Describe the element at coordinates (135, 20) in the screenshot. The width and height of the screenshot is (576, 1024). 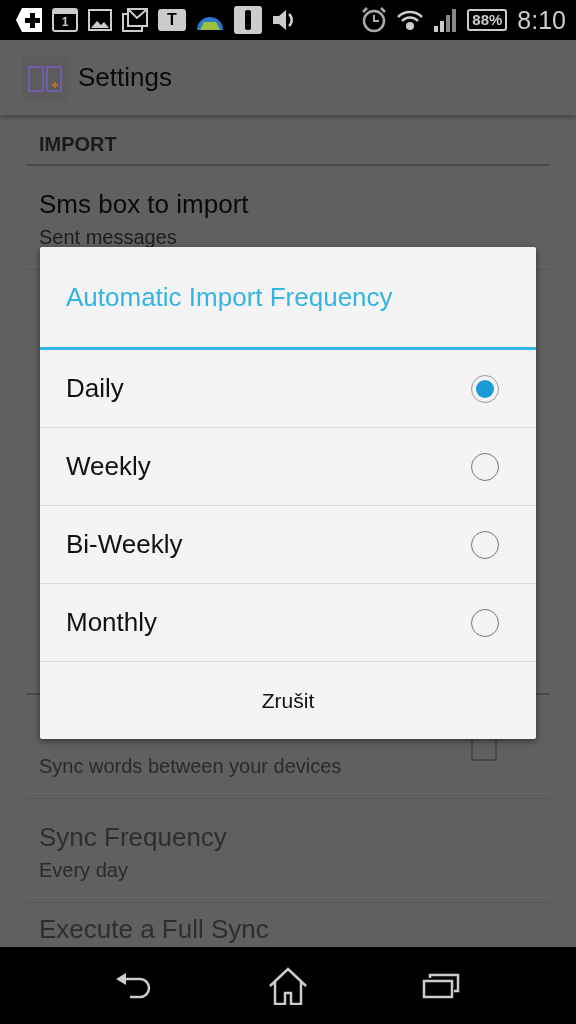
I see `mail-icon` at that location.